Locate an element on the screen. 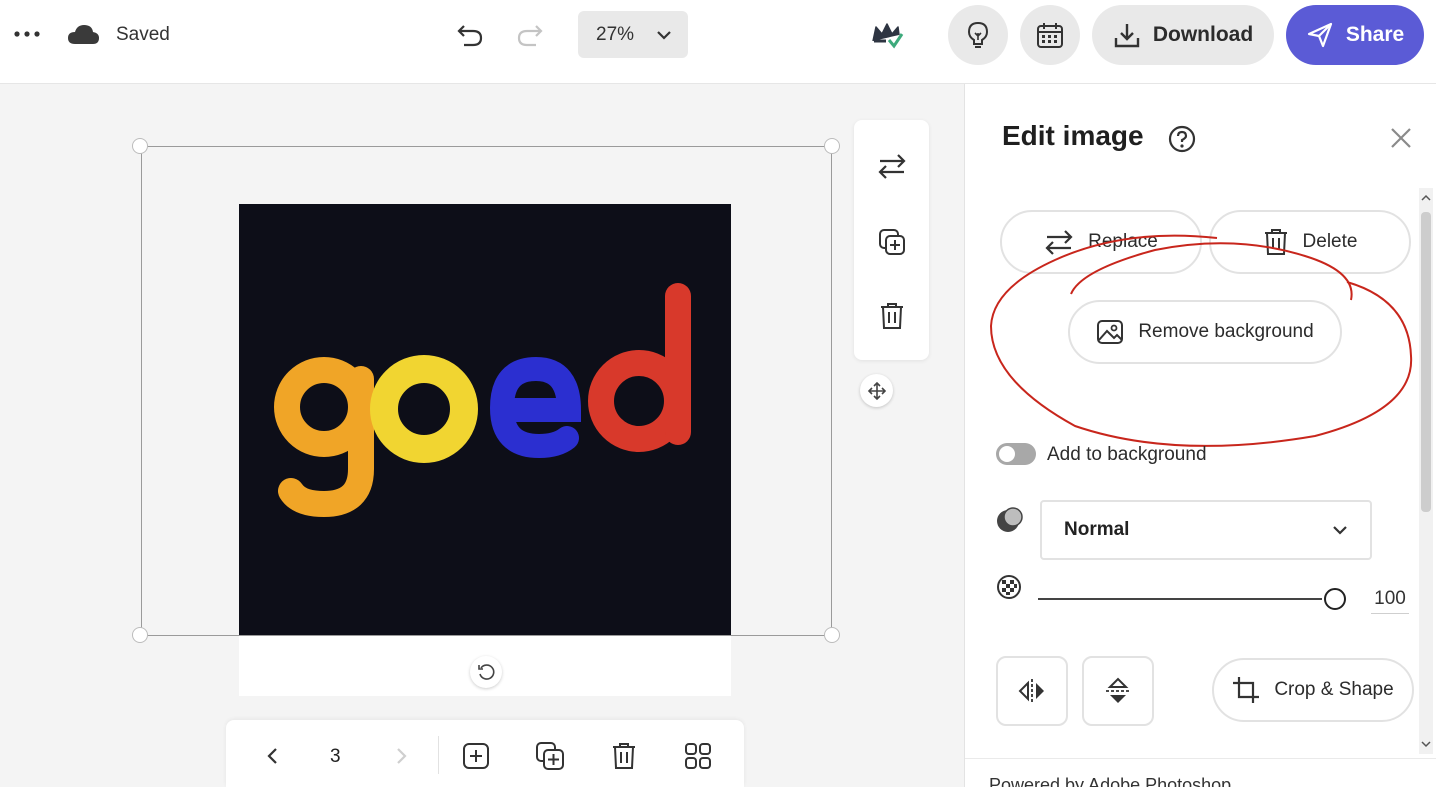 This screenshot has width=1436, height=787. move-handle is located at coordinates (876, 390).